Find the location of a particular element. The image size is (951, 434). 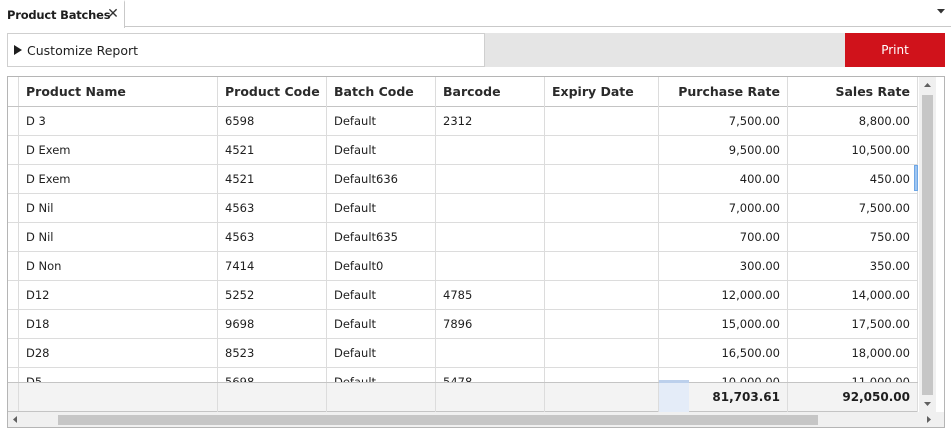

horizontal-scrollbar is located at coordinates (472, 419).